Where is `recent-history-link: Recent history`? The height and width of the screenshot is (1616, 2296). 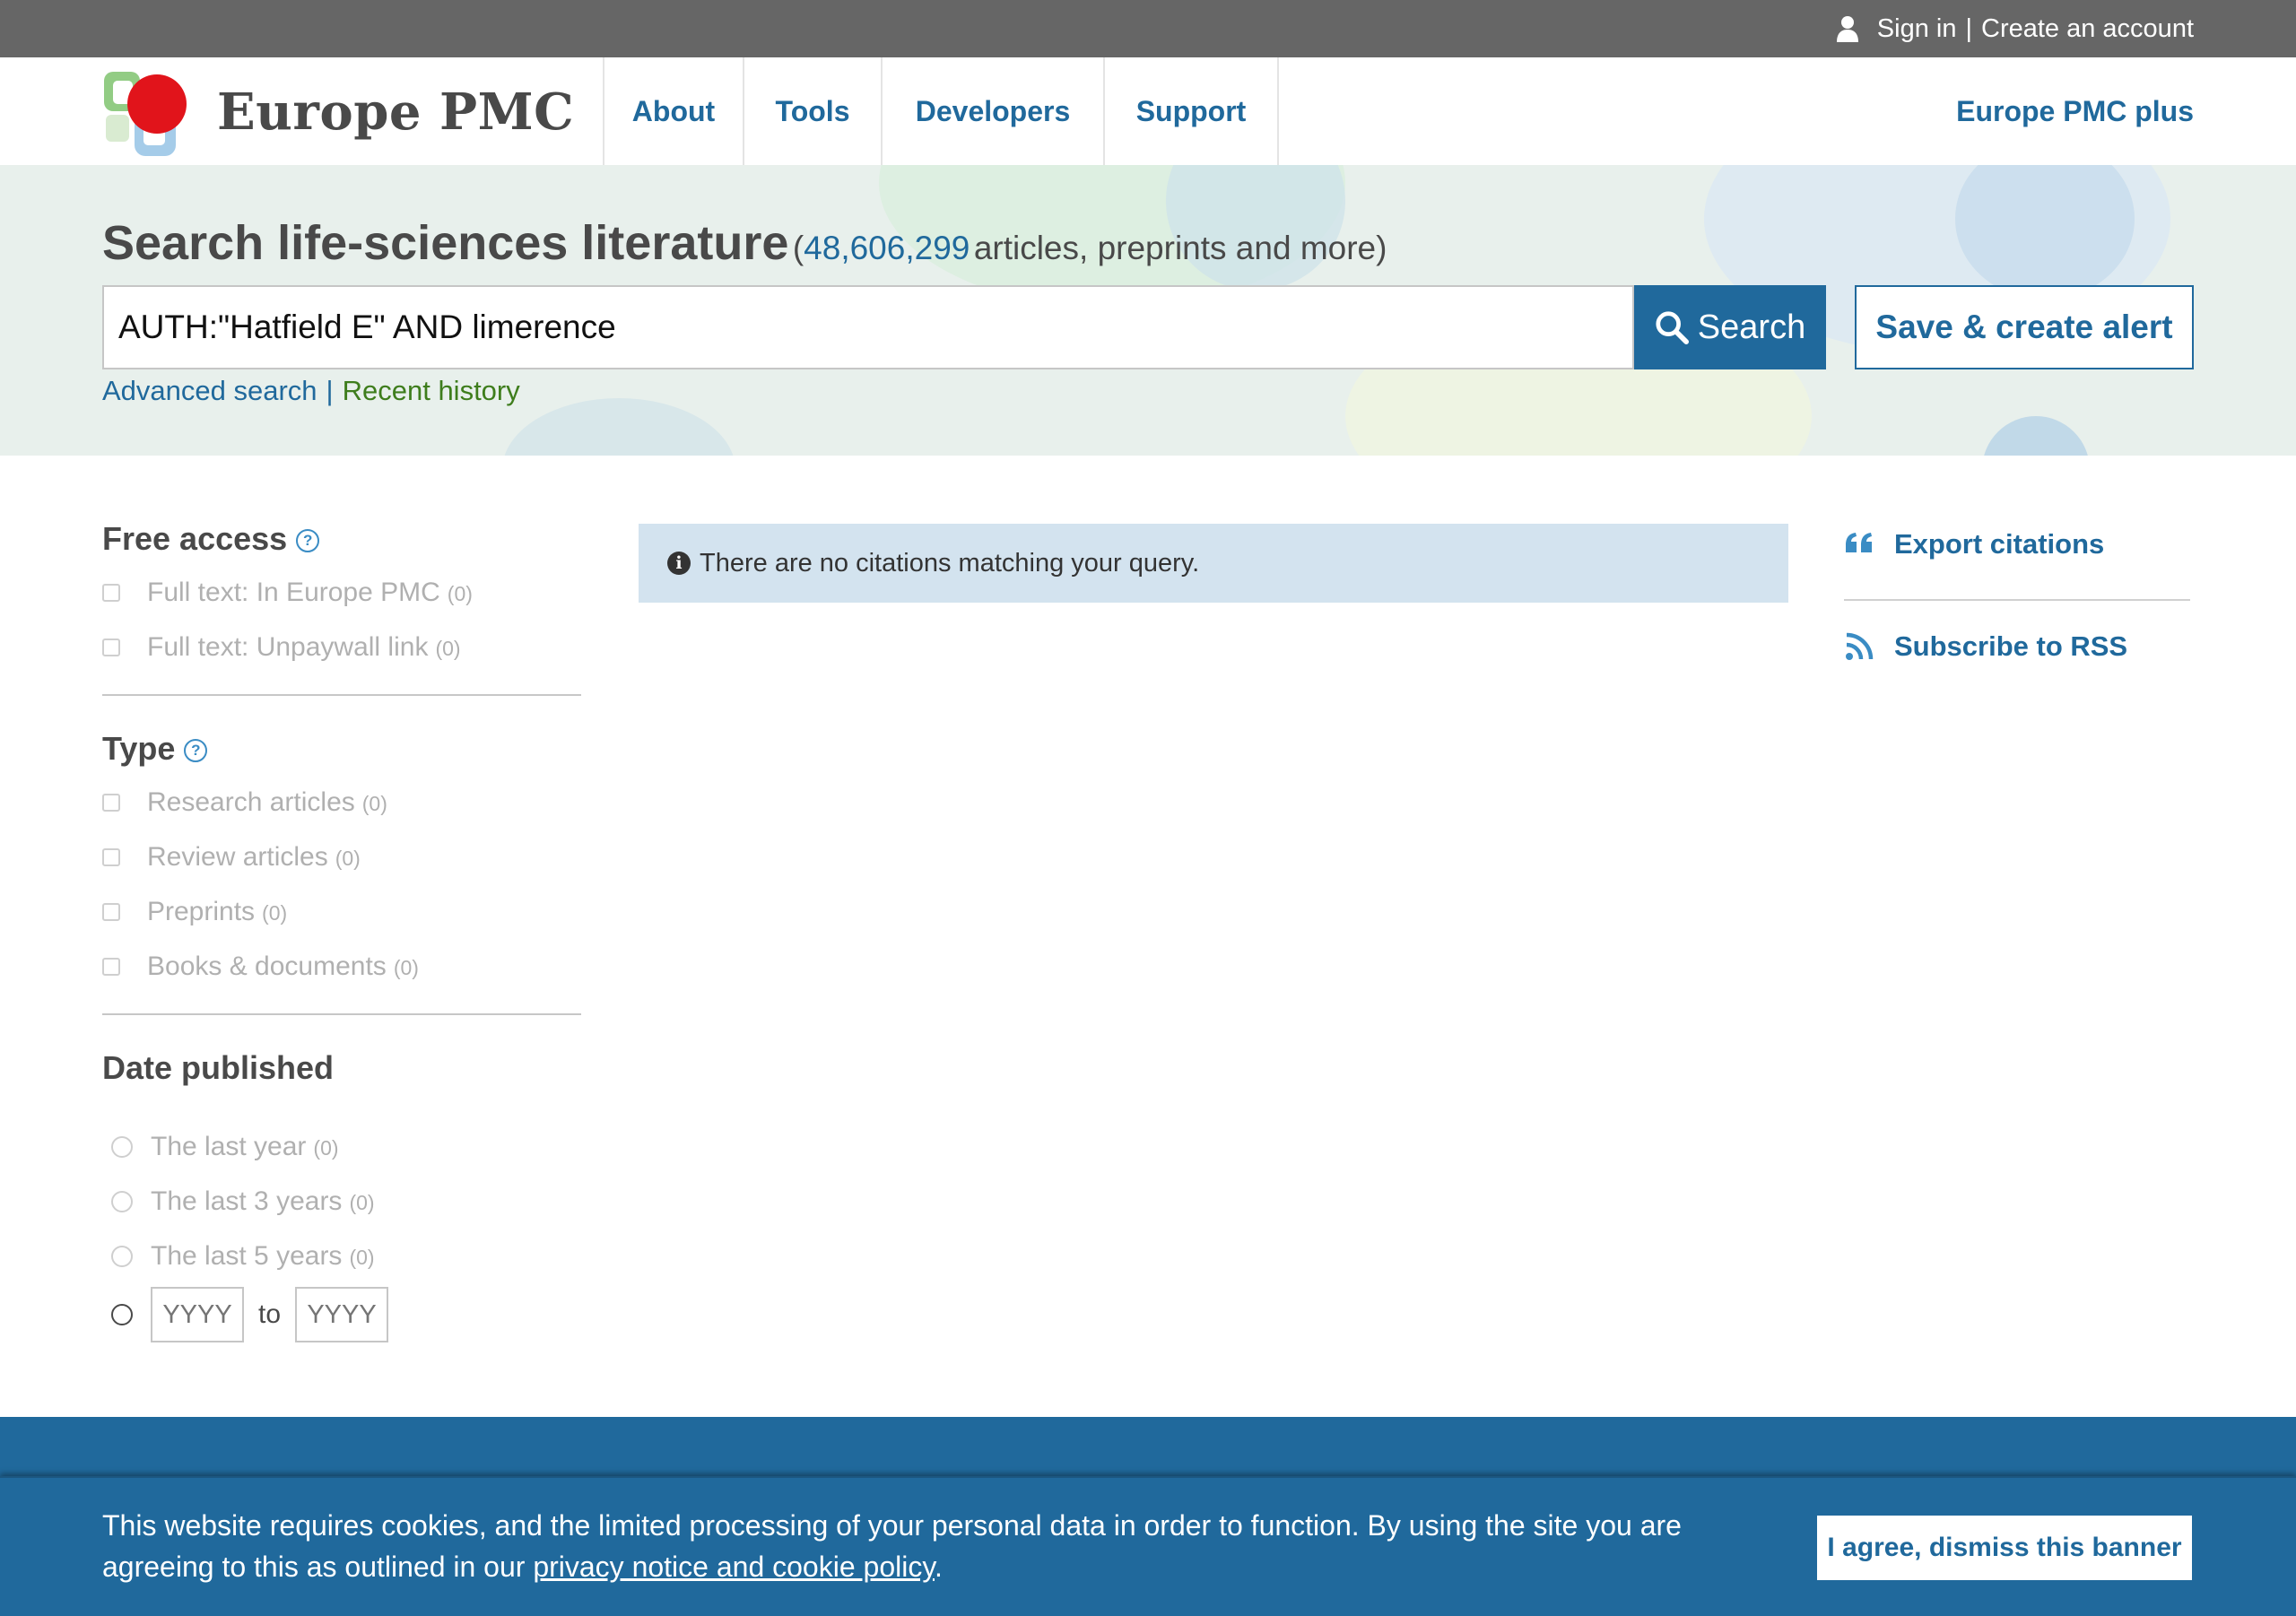 recent-history-link: Recent history is located at coordinates (431, 390).